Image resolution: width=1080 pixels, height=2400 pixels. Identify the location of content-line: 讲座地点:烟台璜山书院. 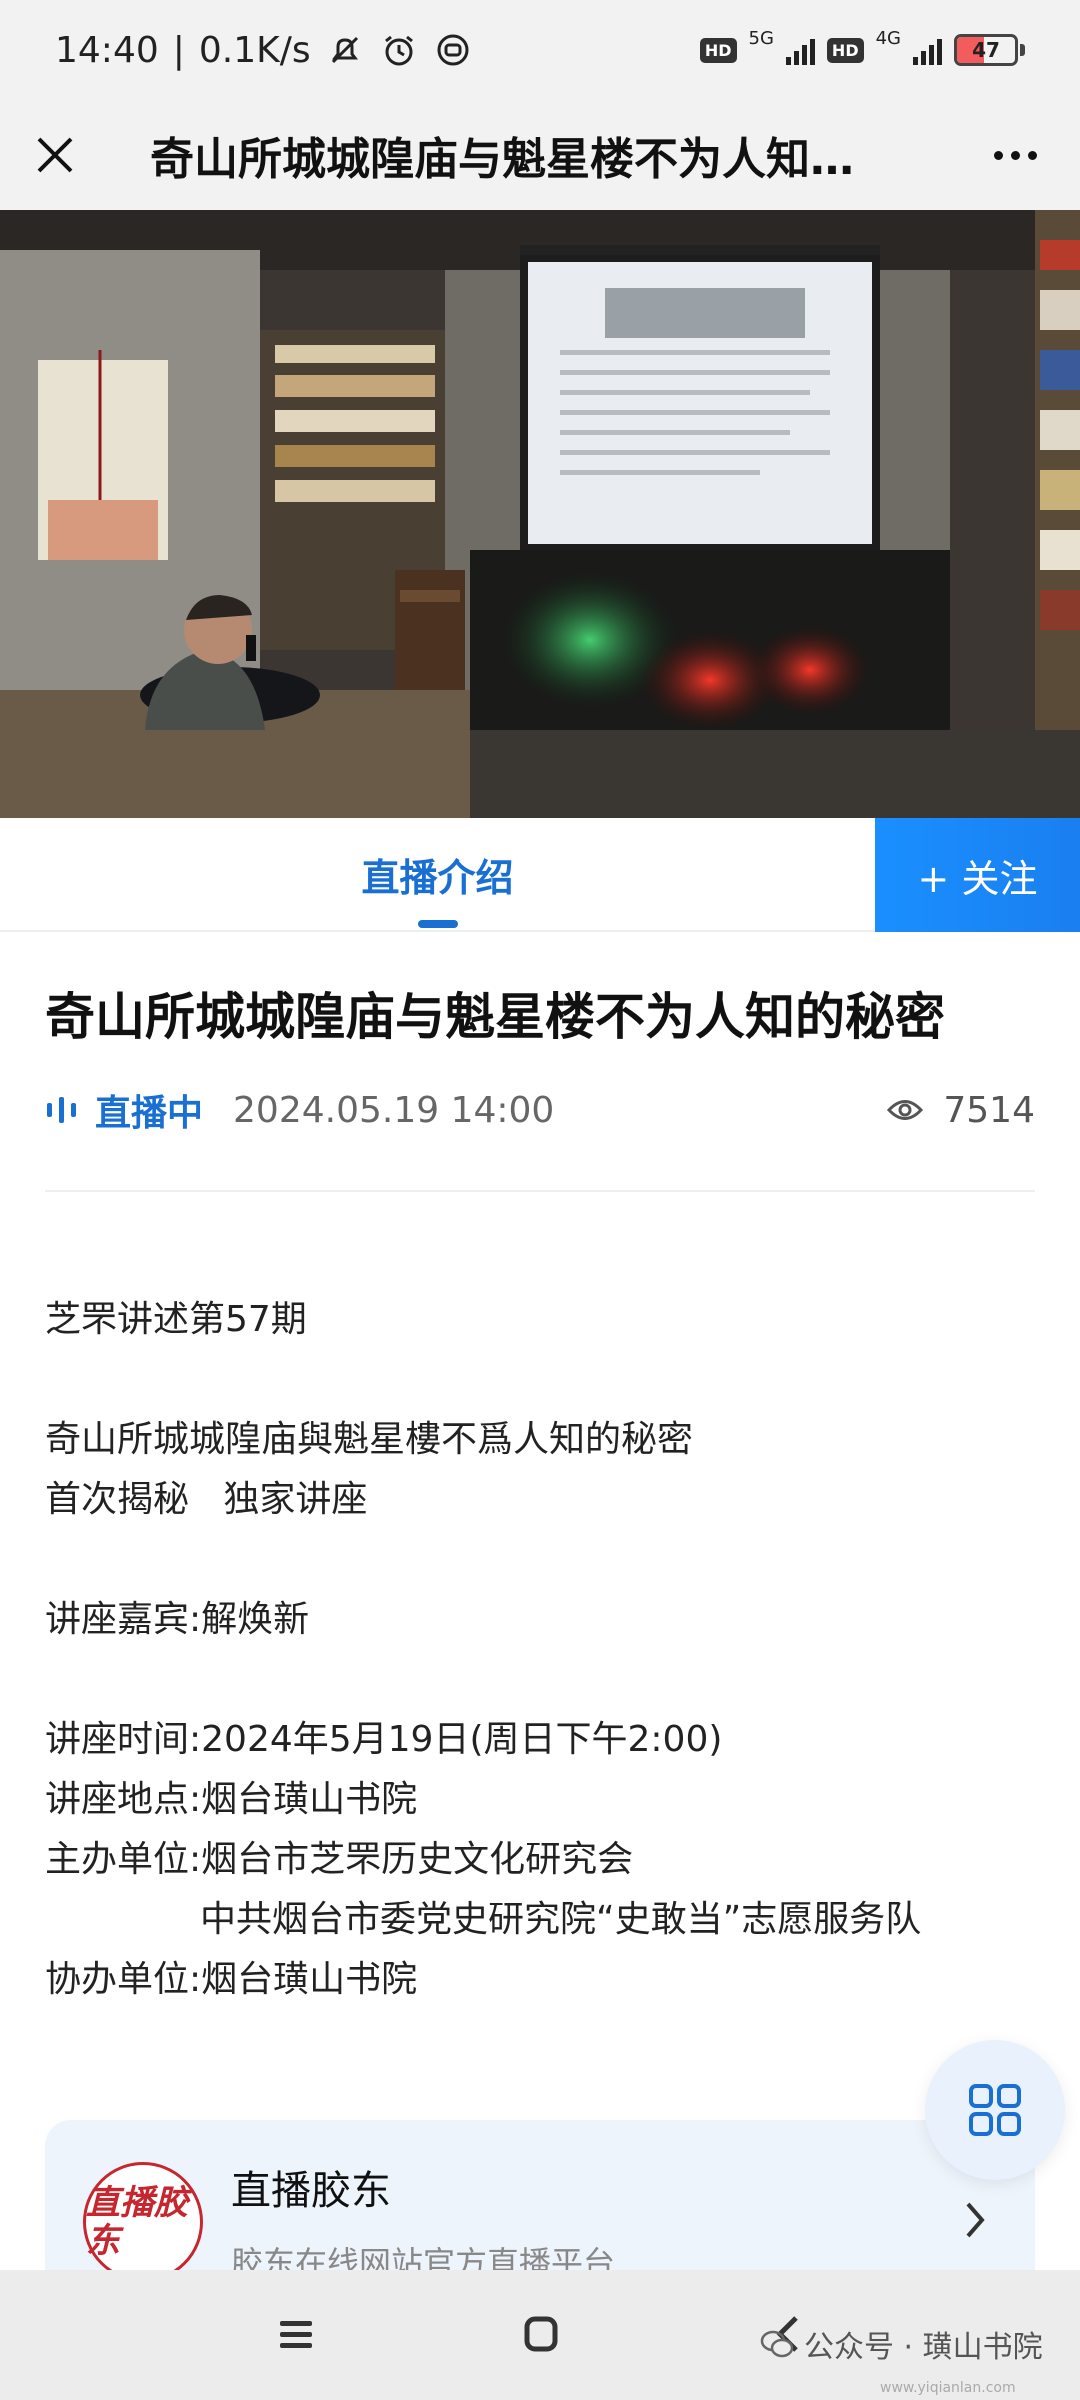
(231, 1799).